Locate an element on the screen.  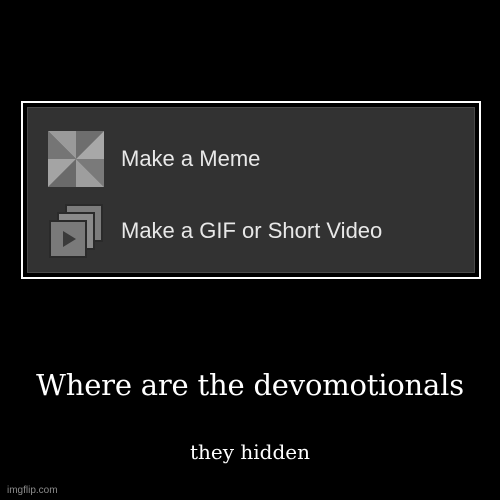
site-watermark: imgflip.com is located at coordinates (32, 490).